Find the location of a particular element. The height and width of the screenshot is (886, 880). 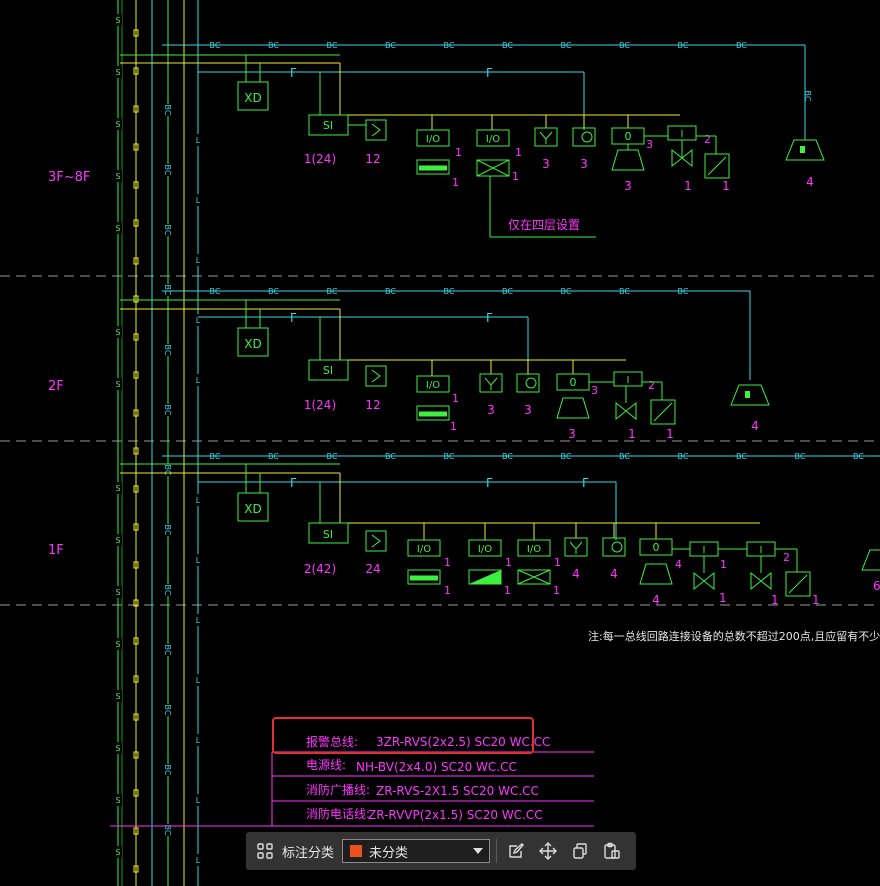

svg-text: XD is located at coordinates (252, 509).